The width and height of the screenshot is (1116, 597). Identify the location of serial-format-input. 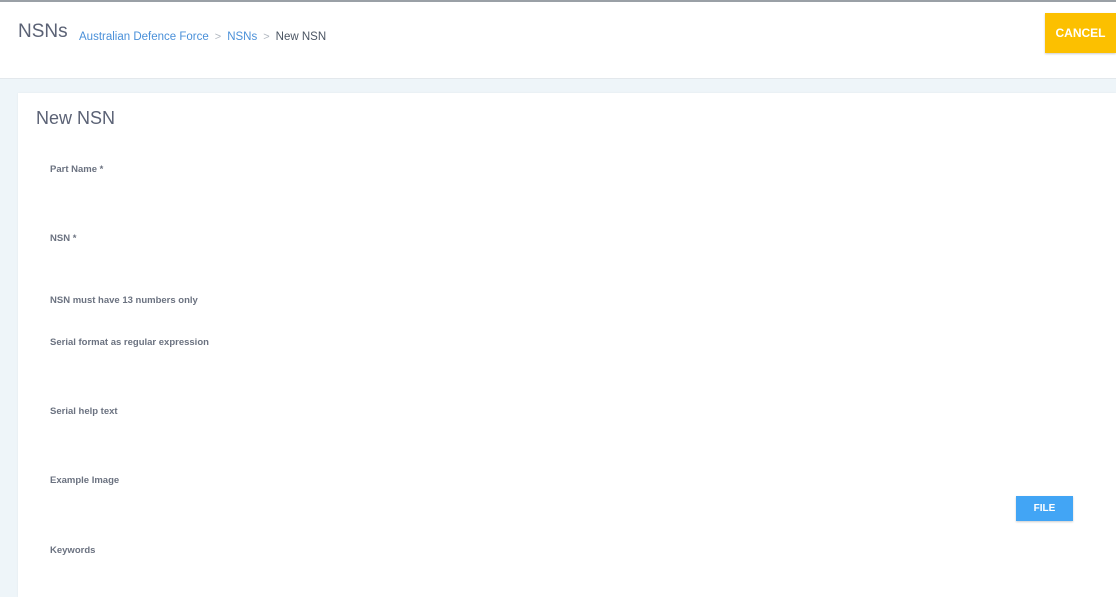
(567, 368).